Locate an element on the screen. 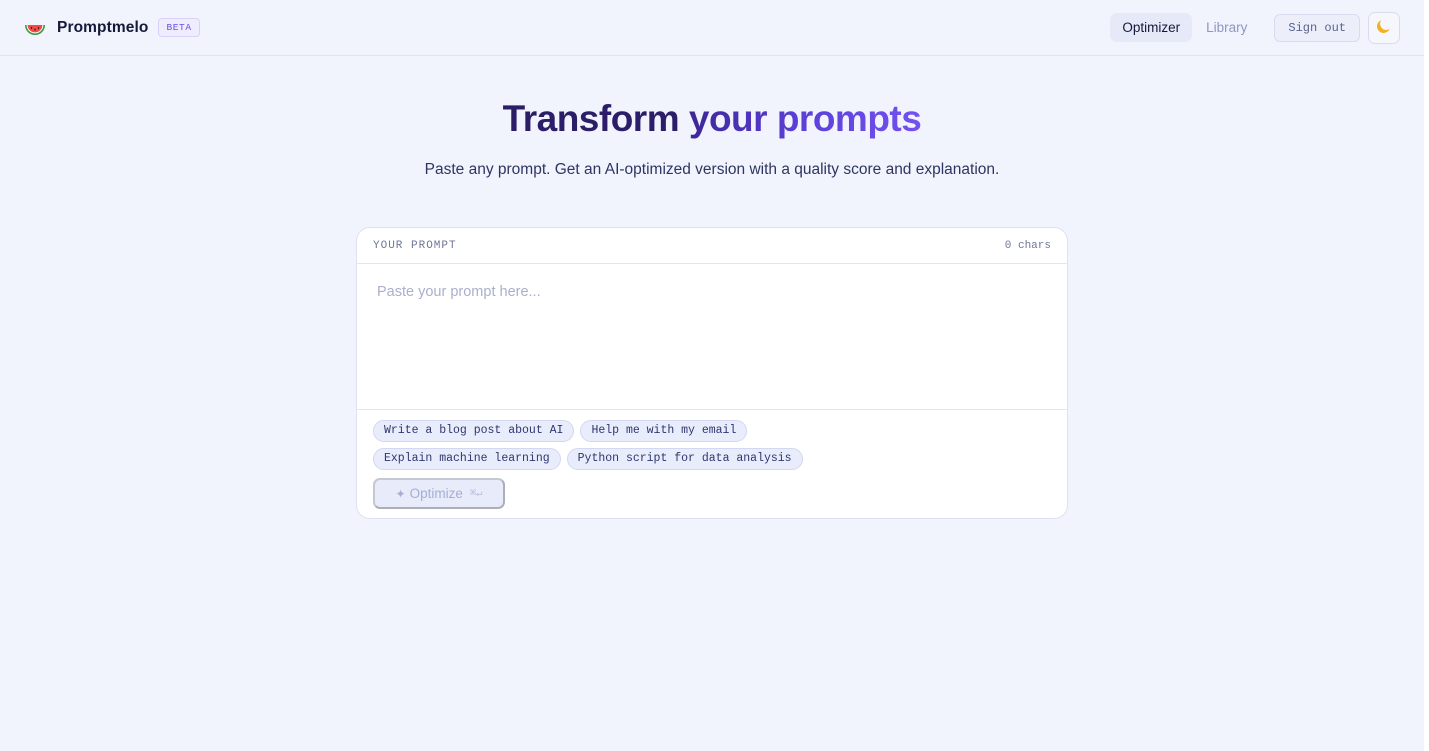 Image resolution: width=1429 pixels, height=751 pixels. hero-title-part1: Transform is located at coordinates (595, 118).